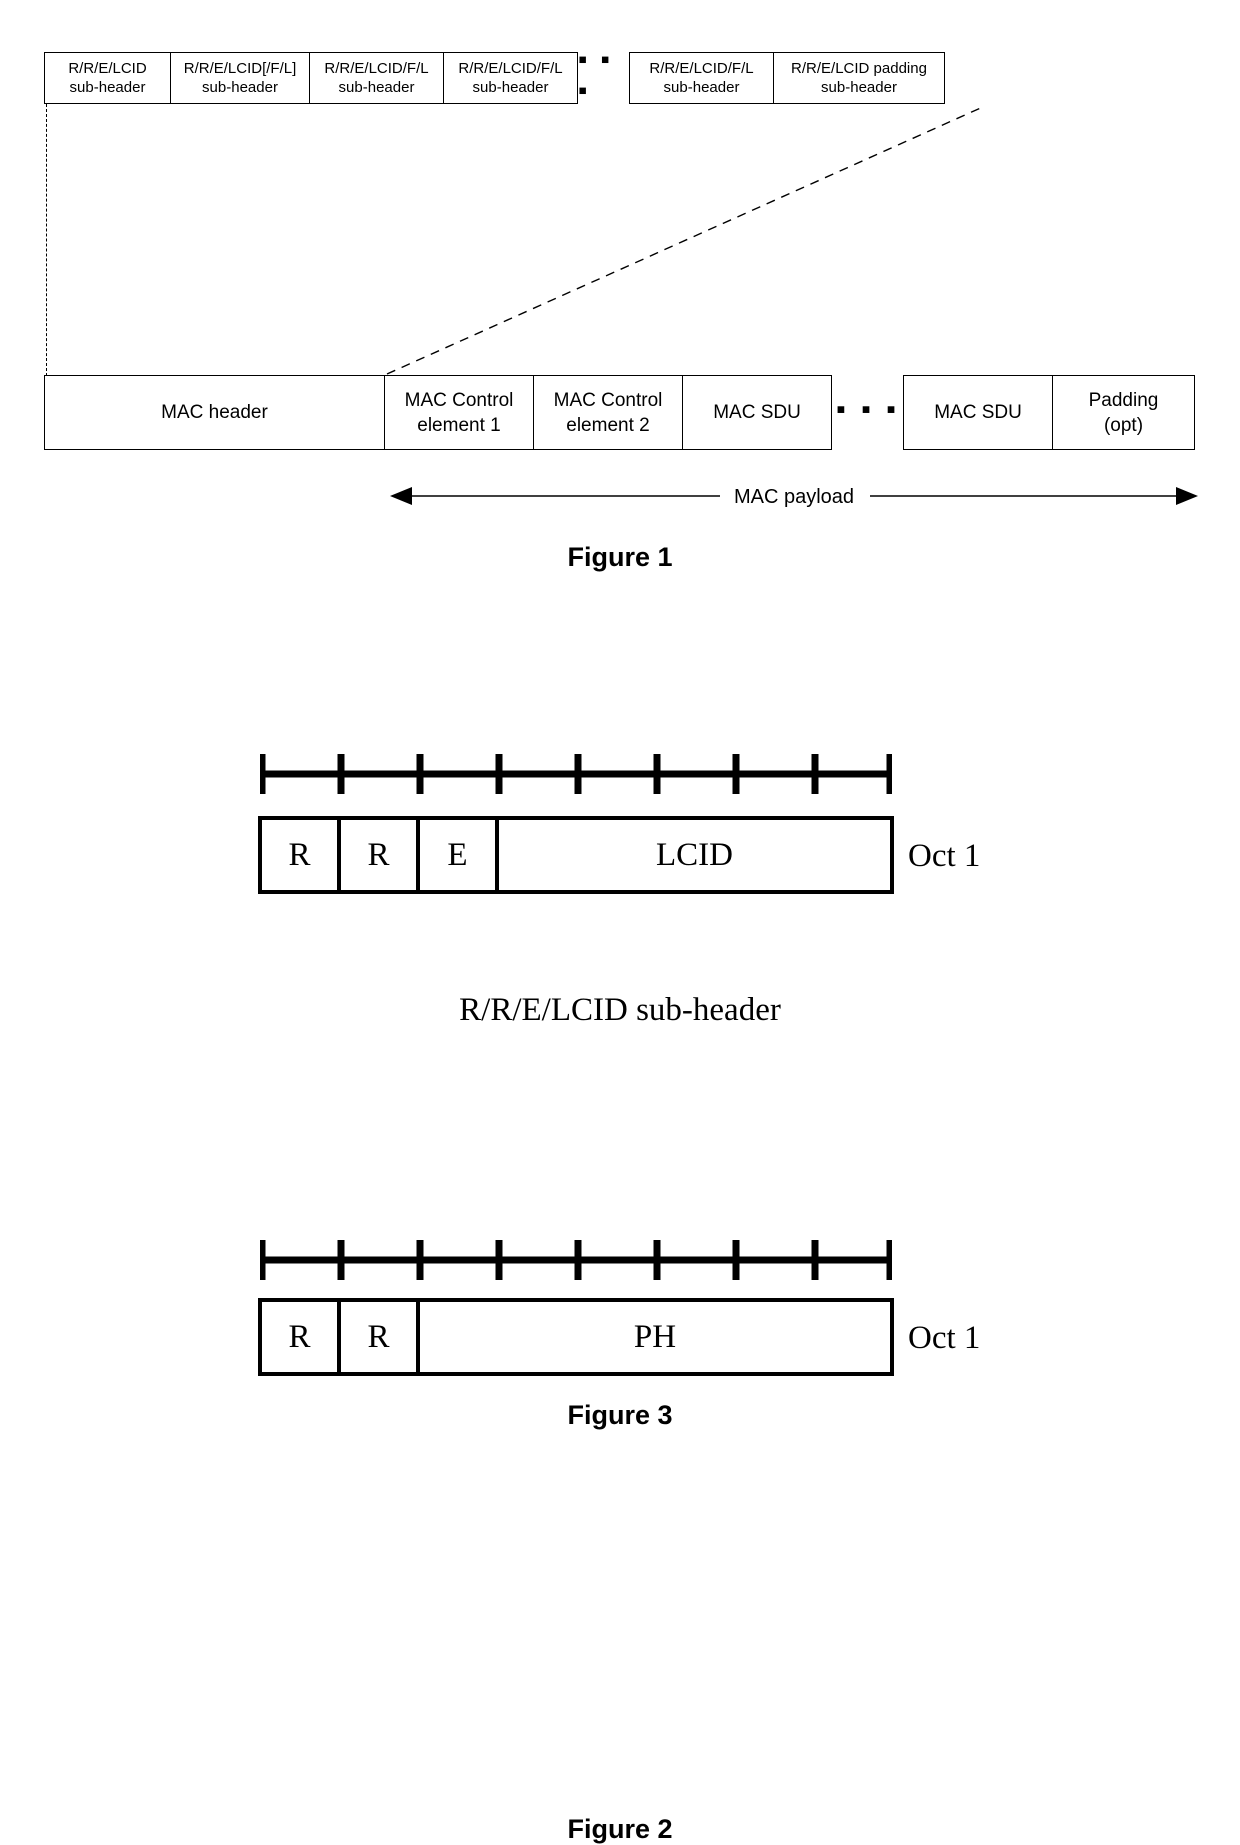 The width and height of the screenshot is (1240, 1845). What do you see at coordinates (620, 1829) in the screenshot?
I see `figure-2-caption: Figure 2` at bounding box center [620, 1829].